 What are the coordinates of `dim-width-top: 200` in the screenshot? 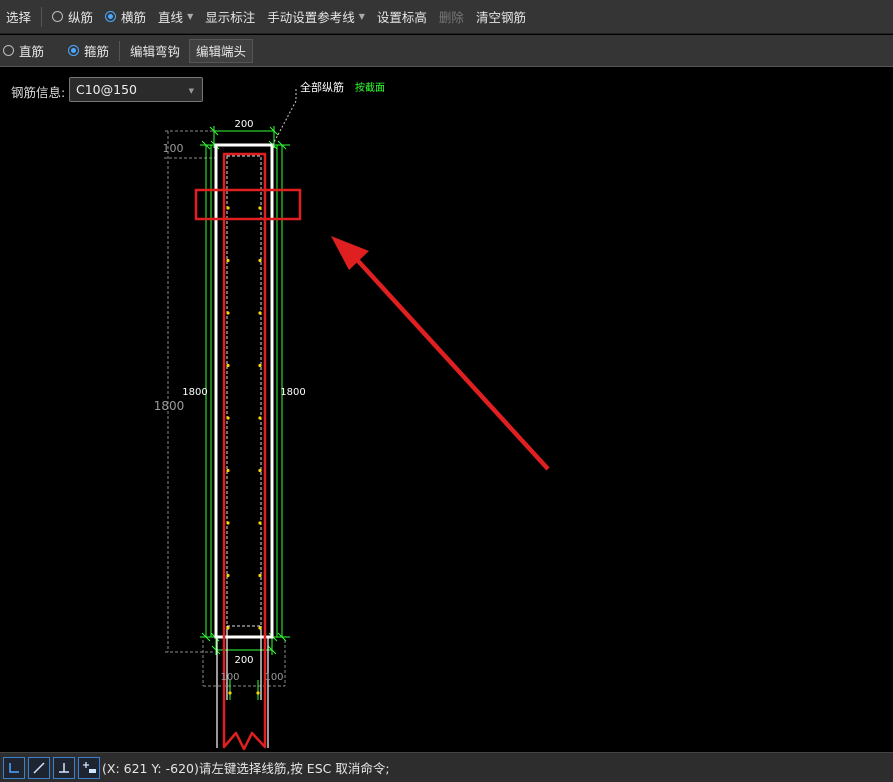 It's located at (243, 124).